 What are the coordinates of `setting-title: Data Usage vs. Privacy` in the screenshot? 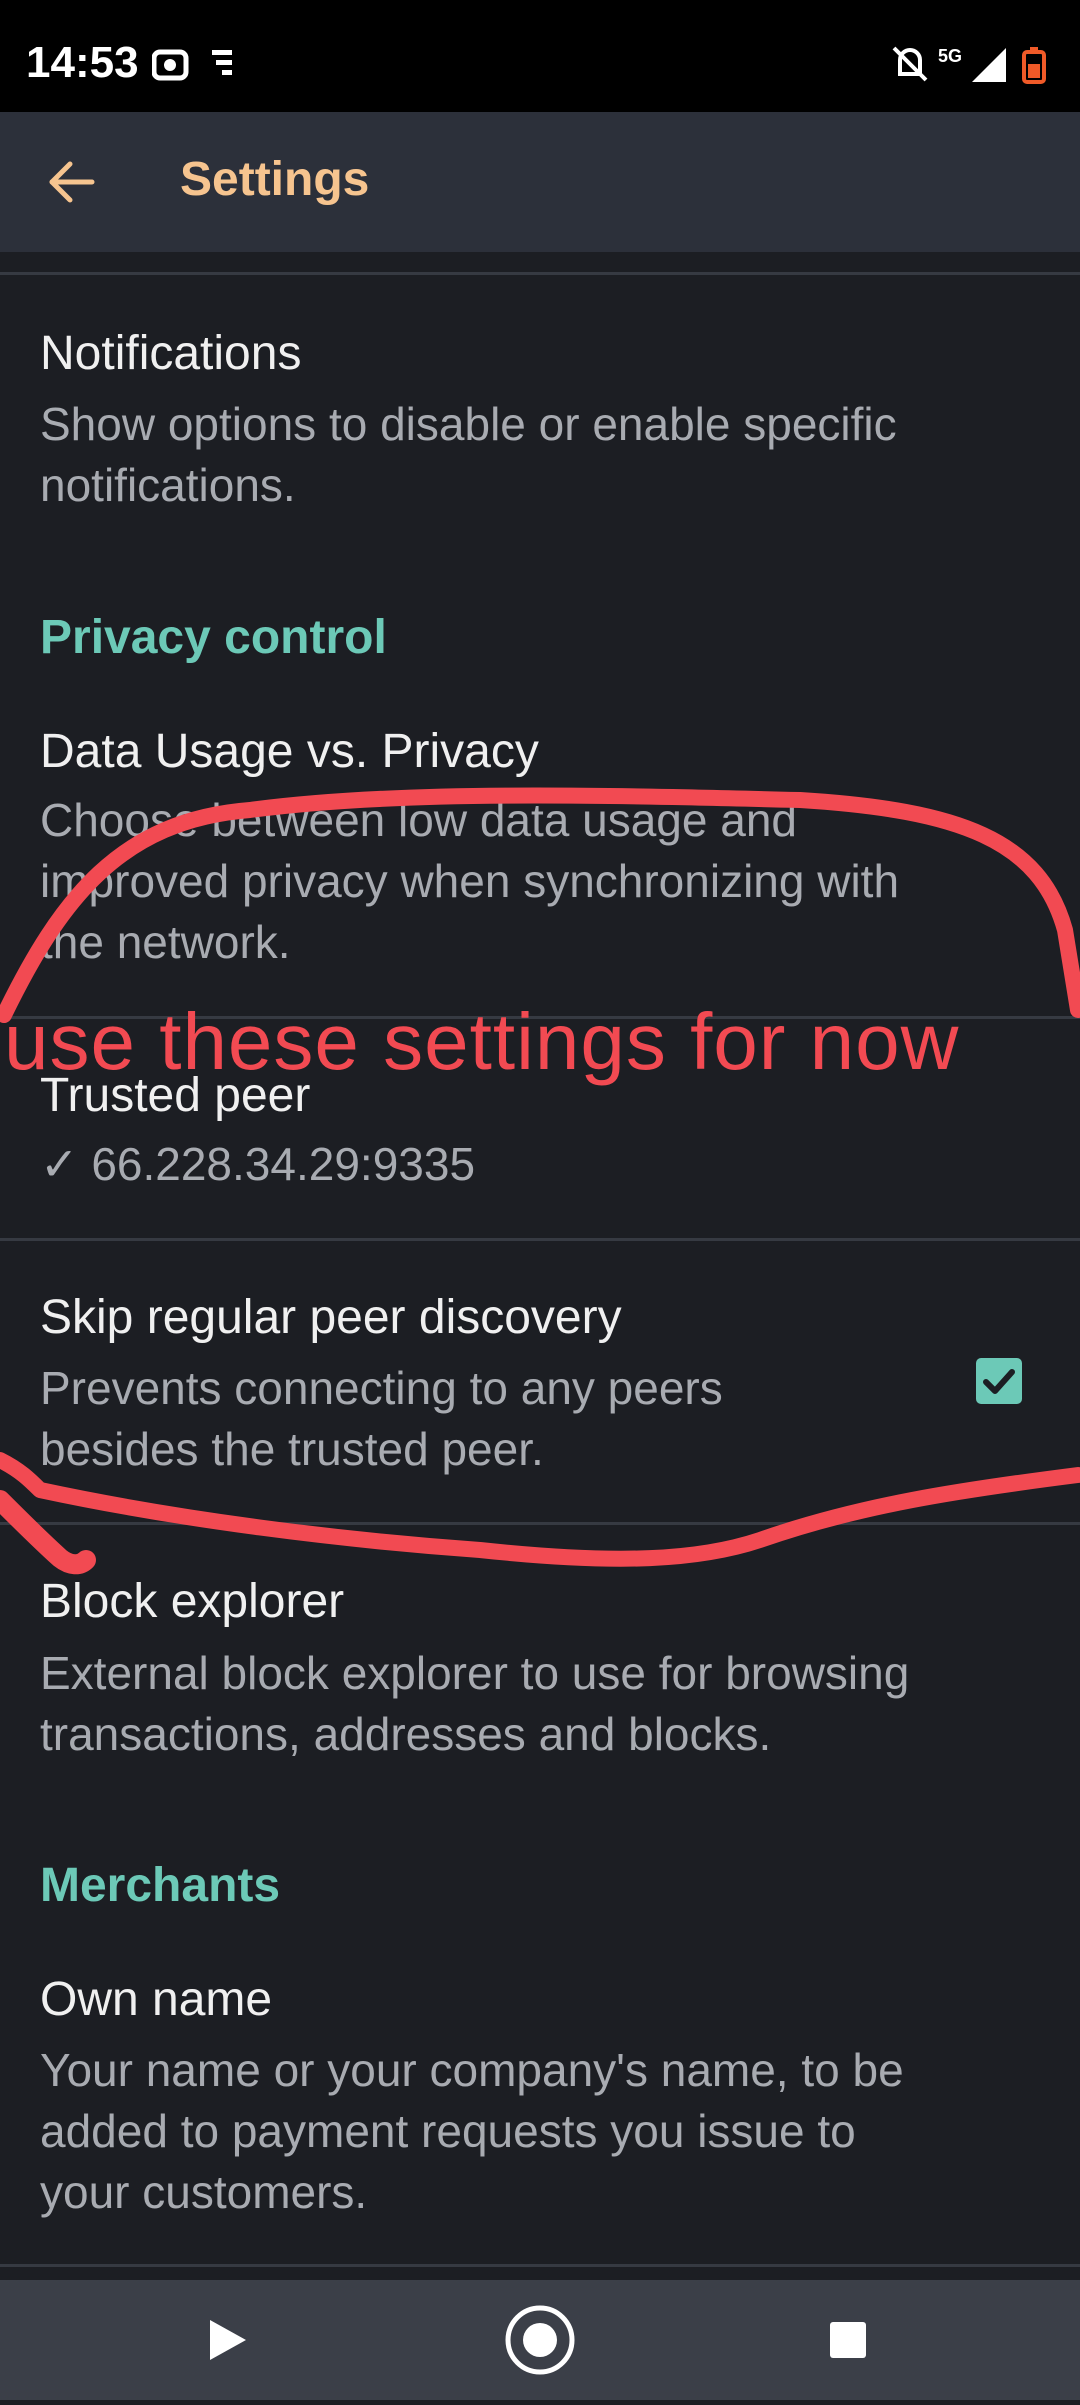 It's located at (289, 751).